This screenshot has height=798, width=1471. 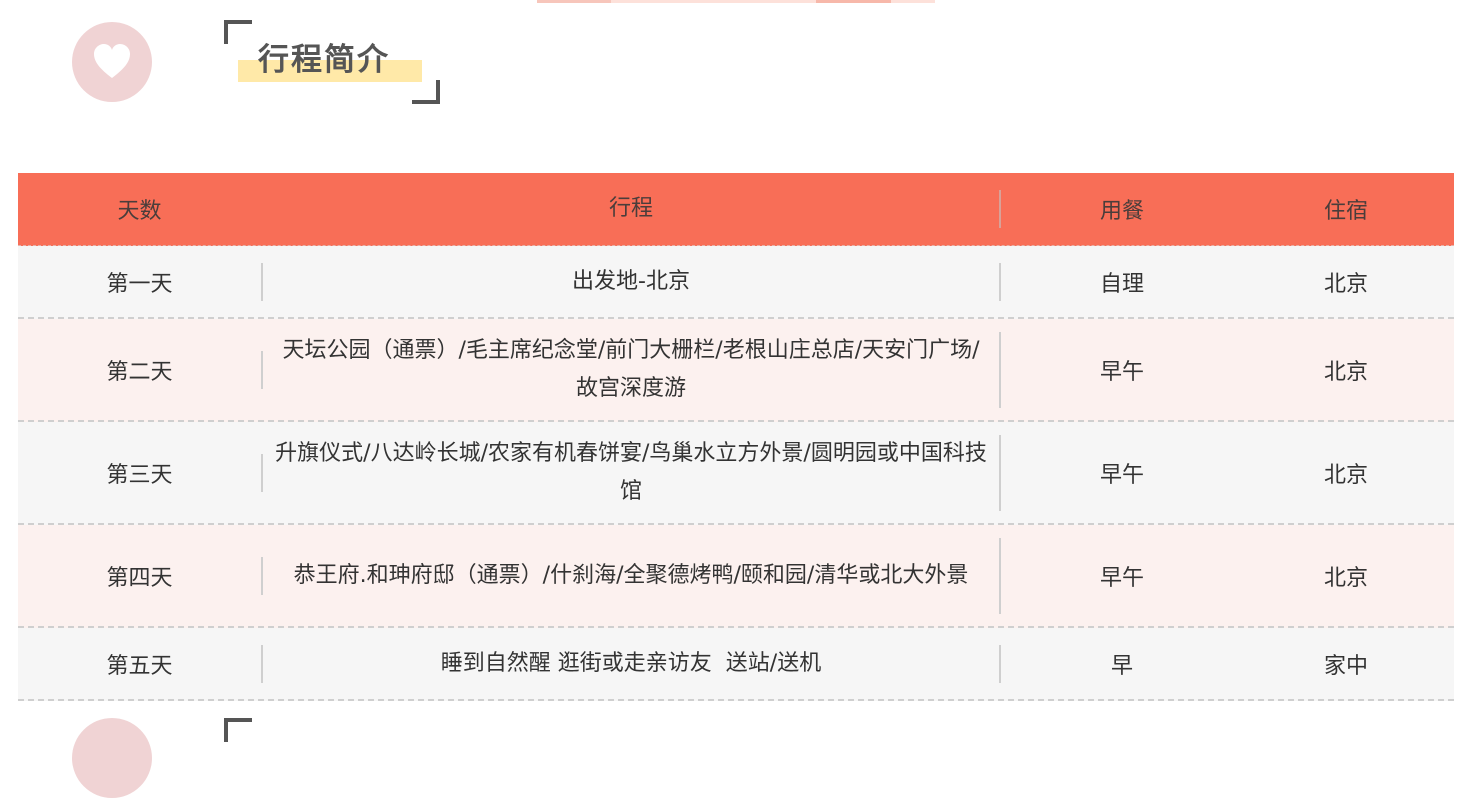 I want to click on route-cell: 出发地-北京, so click(x=631, y=281).